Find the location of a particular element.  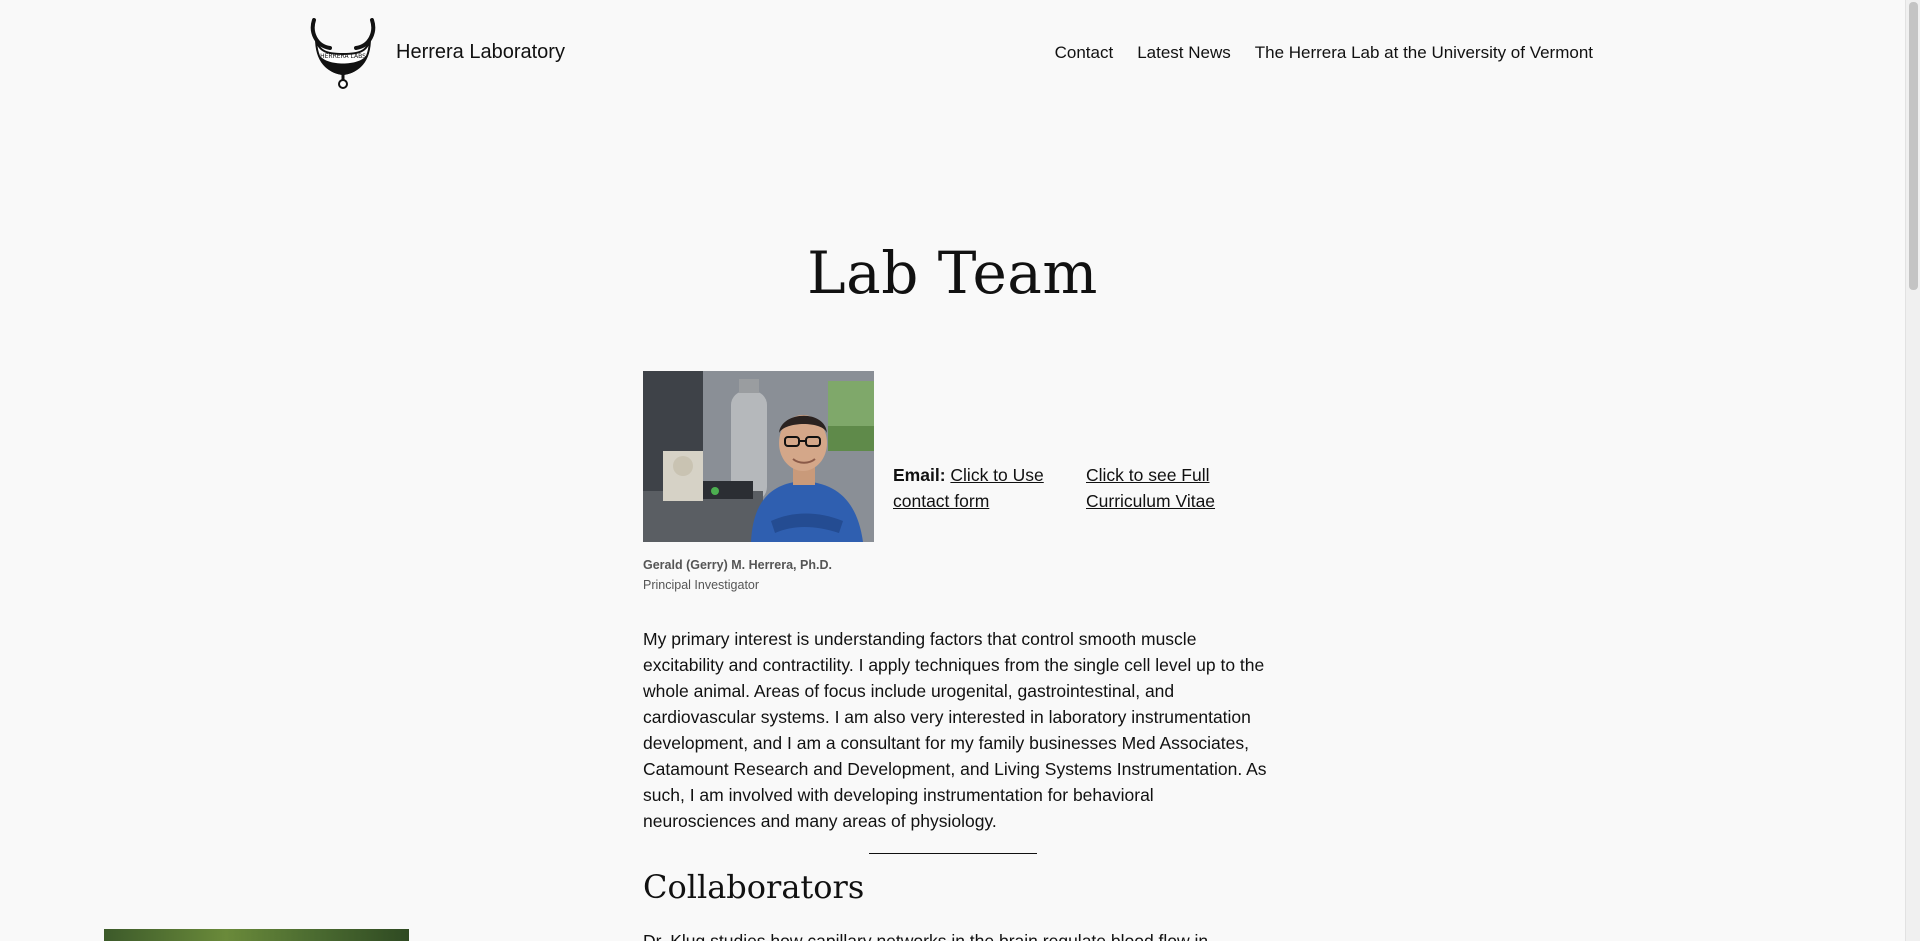

nav-item-contact: Contact is located at coordinates (1084, 53).